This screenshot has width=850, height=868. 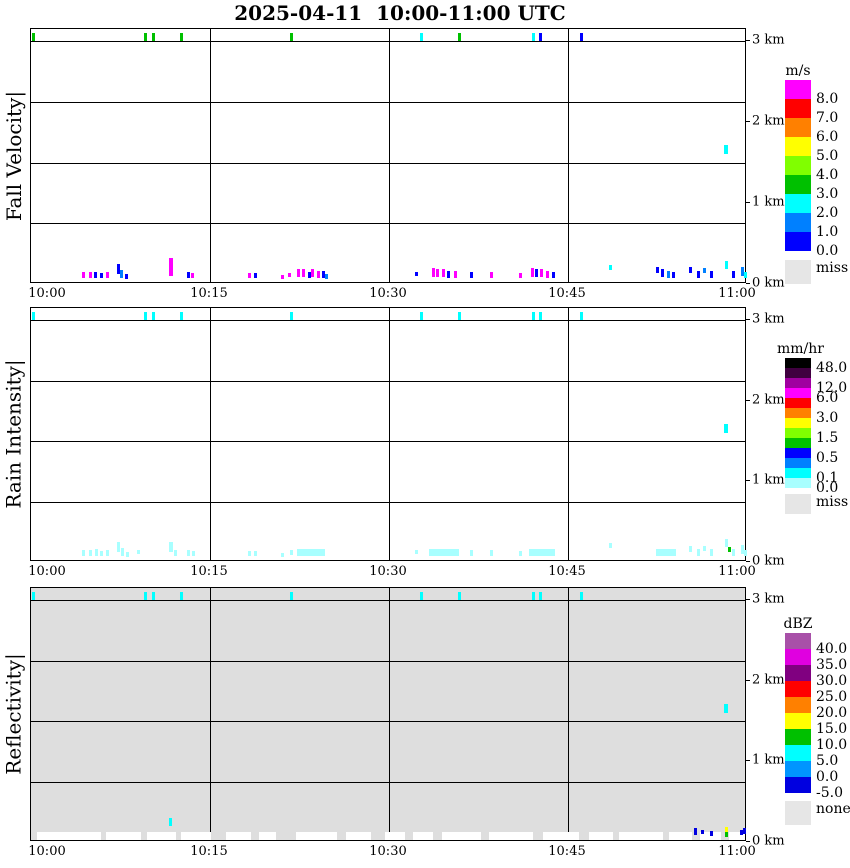 I want to click on time-tick-label: 10:15, so click(x=209, y=293).